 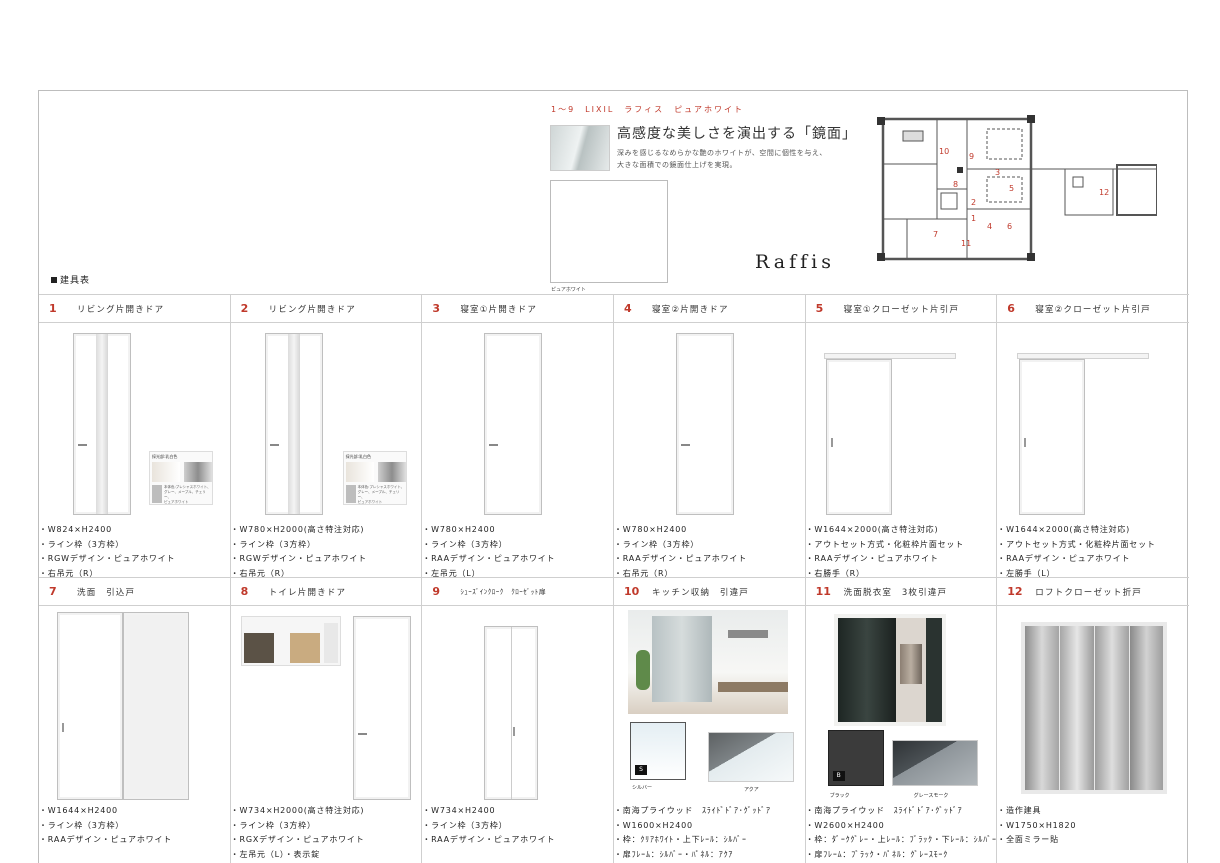 I want to click on square-bullet-icon, so click(x=54, y=280).